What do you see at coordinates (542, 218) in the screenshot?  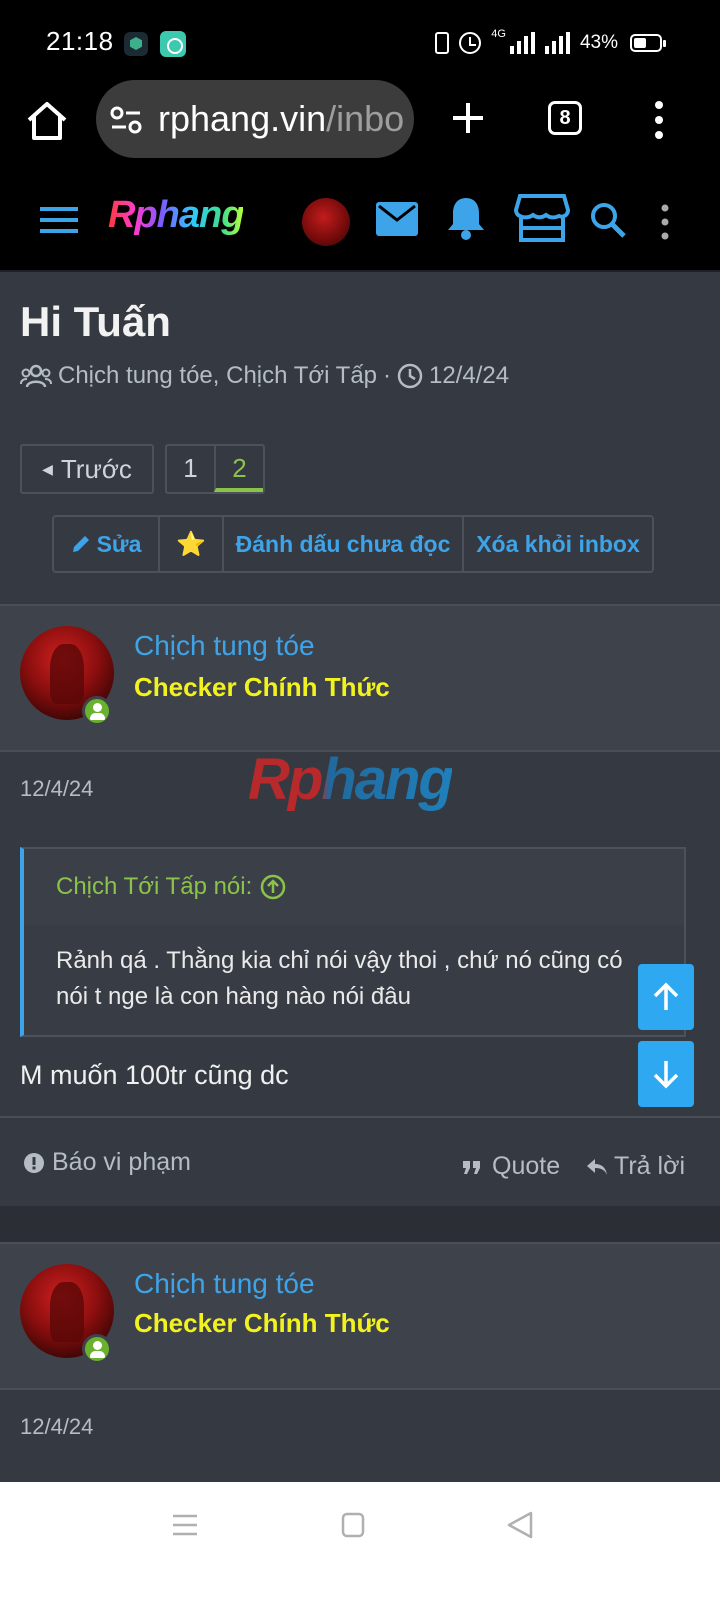 I see `store-icon` at bounding box center [542, 218].